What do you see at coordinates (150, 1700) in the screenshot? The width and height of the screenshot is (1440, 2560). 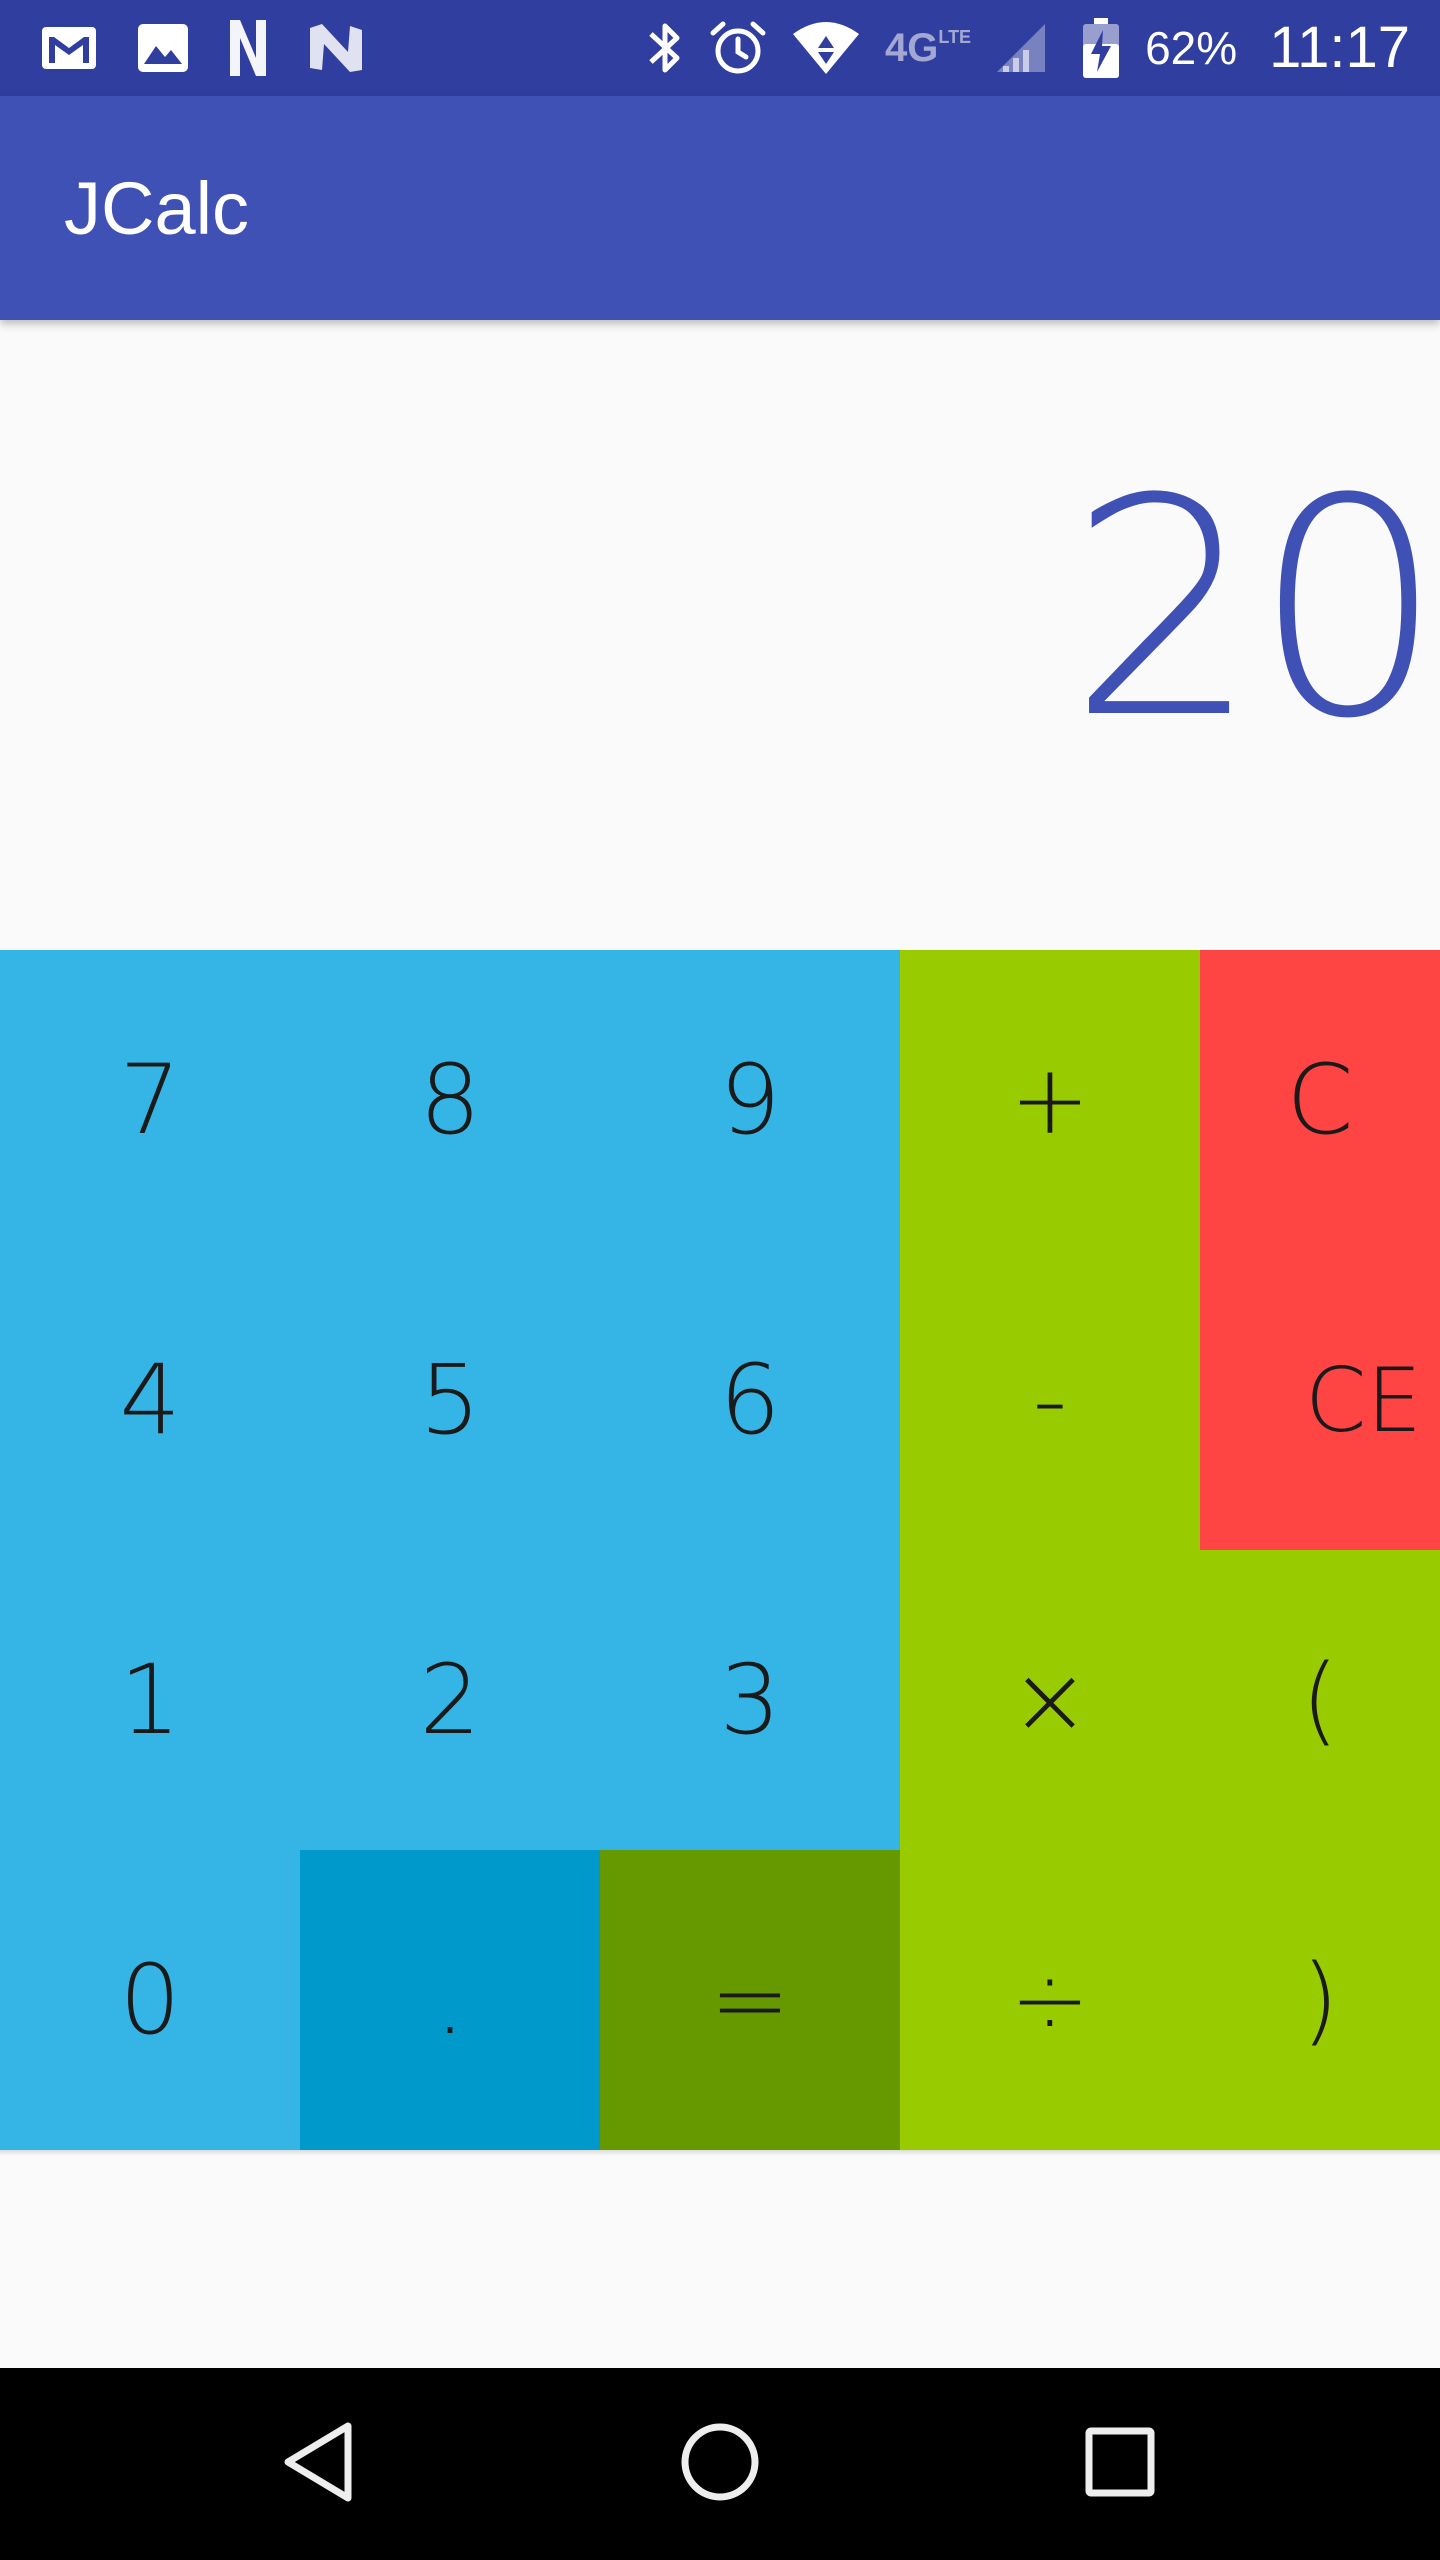 I see `key-1: 1` at bounding box center [150, 1700].